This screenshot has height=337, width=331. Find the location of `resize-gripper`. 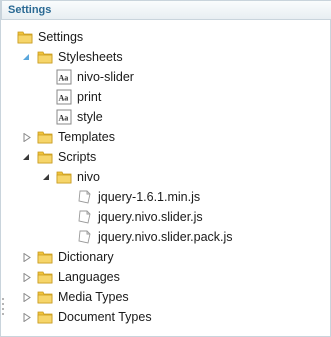

resize-gripper is located at coordinates (3, 311).